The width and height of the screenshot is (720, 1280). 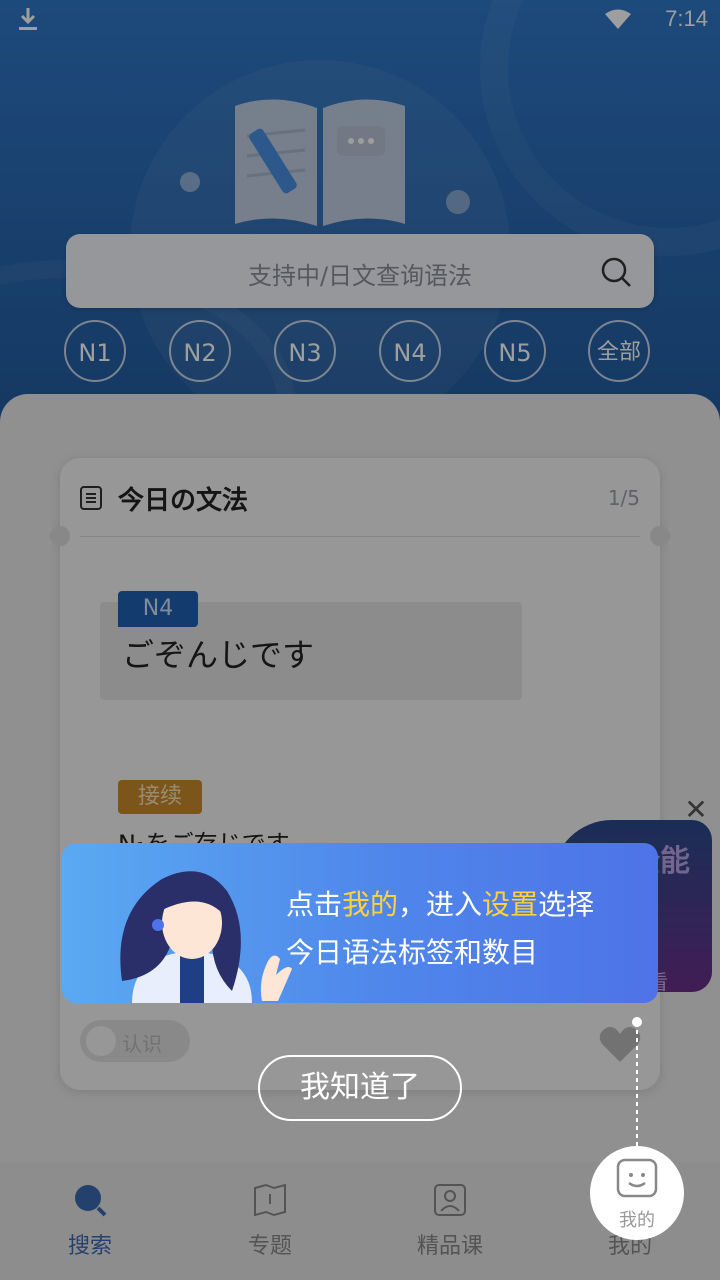 I want to click on tip-line-1: 点击我的，进入设置选择, so click(x=440, y=903).